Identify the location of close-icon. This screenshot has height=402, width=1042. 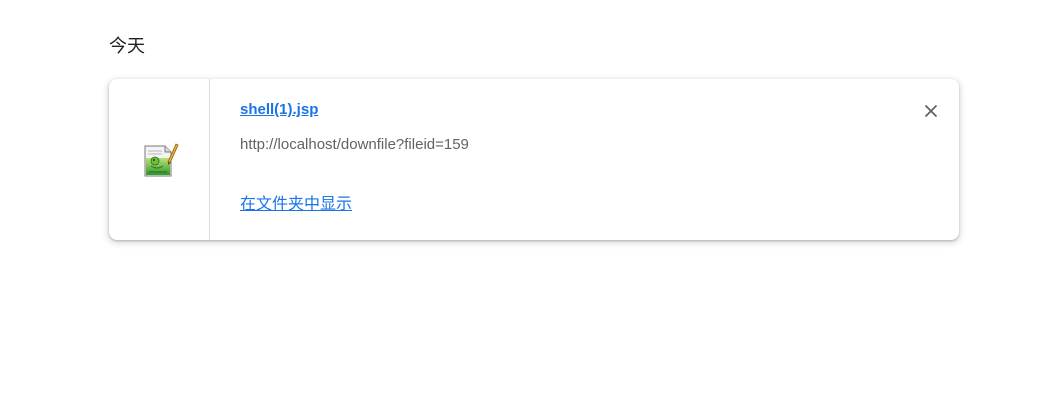
(931, 111).